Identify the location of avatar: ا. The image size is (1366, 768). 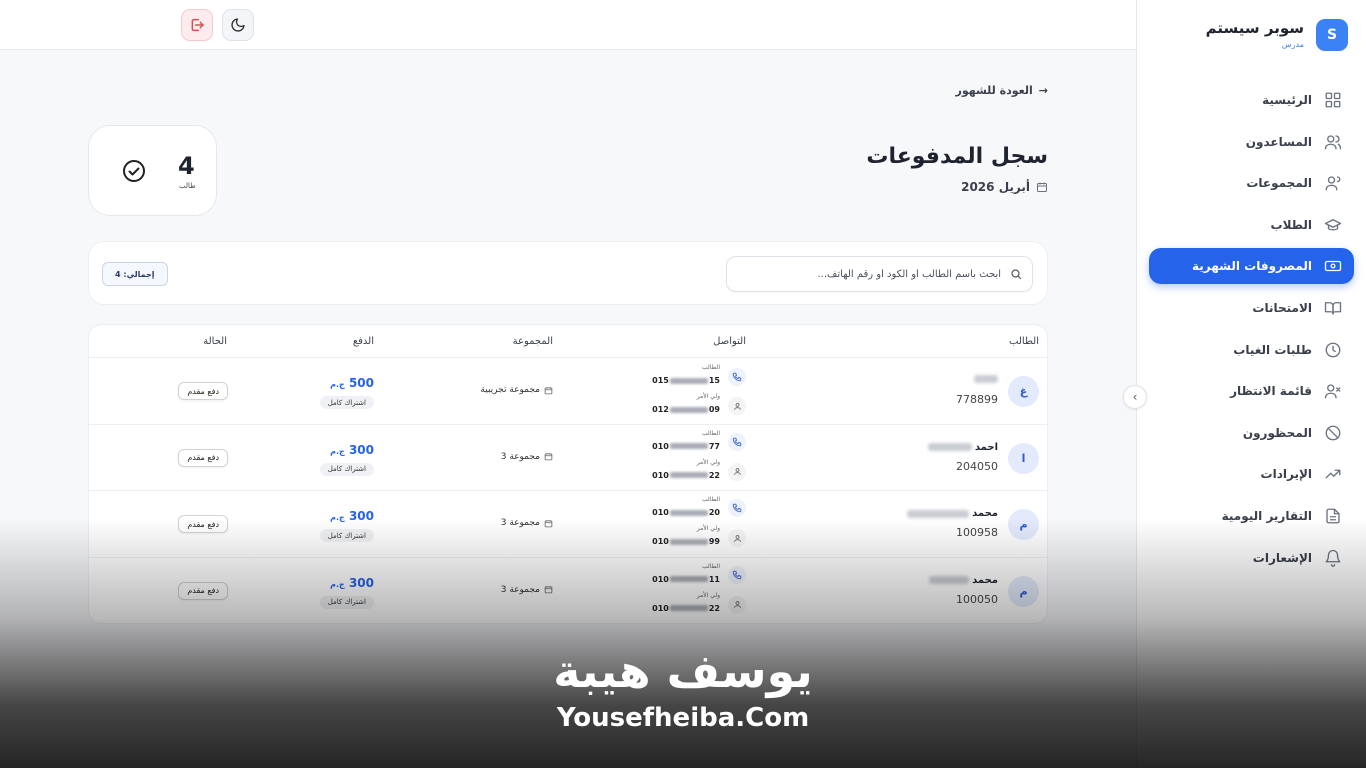
(1023, 458).